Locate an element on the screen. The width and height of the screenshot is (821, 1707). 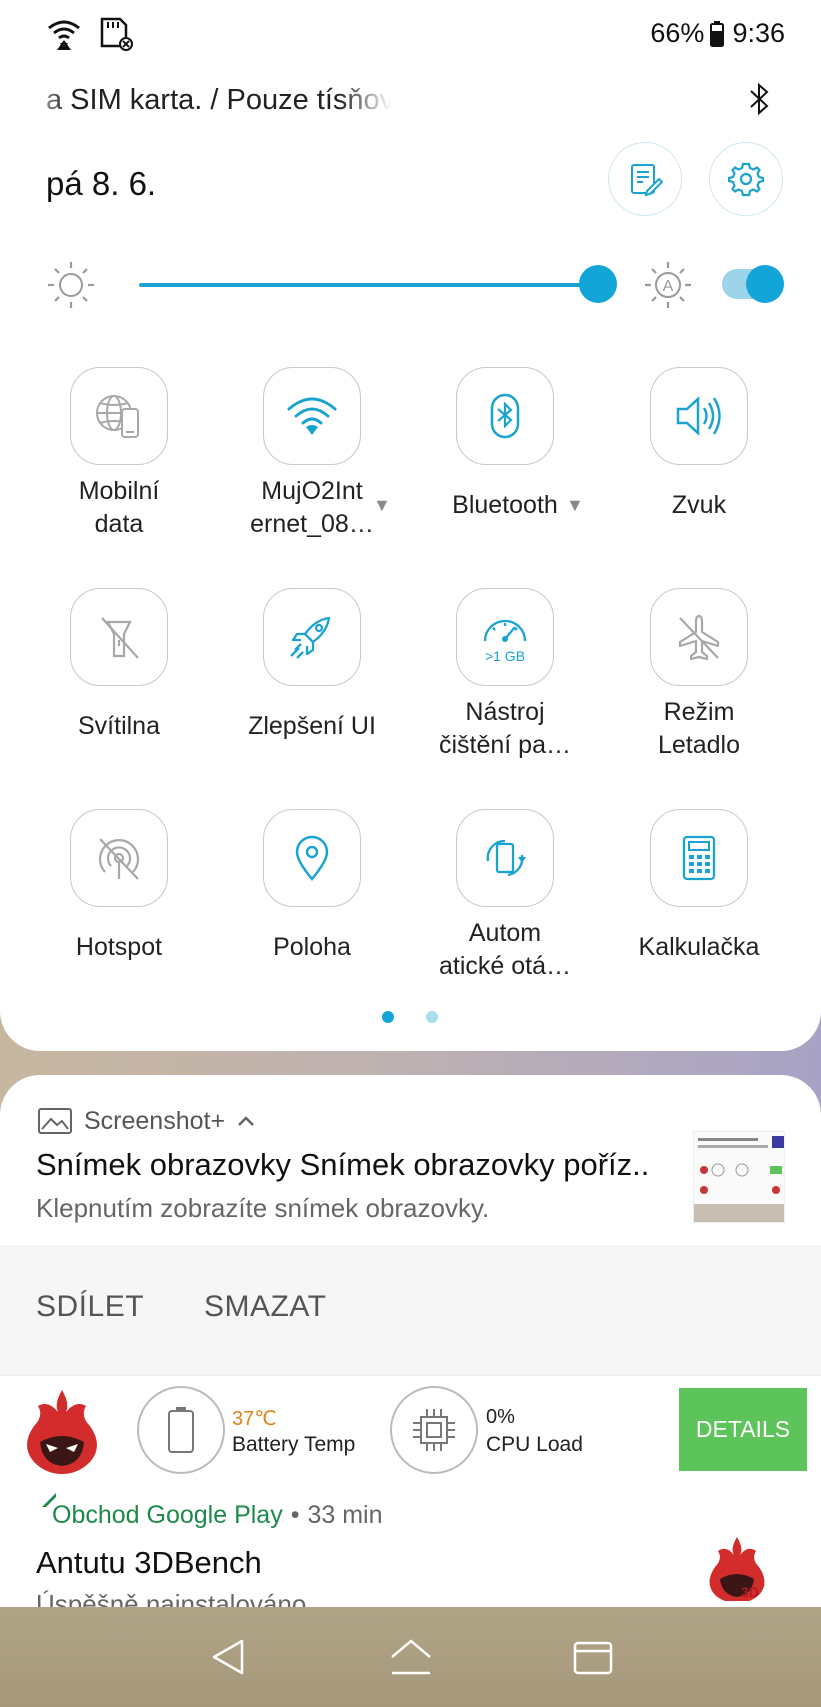
chevron-up-icon is located at coordinates (246, 1121).